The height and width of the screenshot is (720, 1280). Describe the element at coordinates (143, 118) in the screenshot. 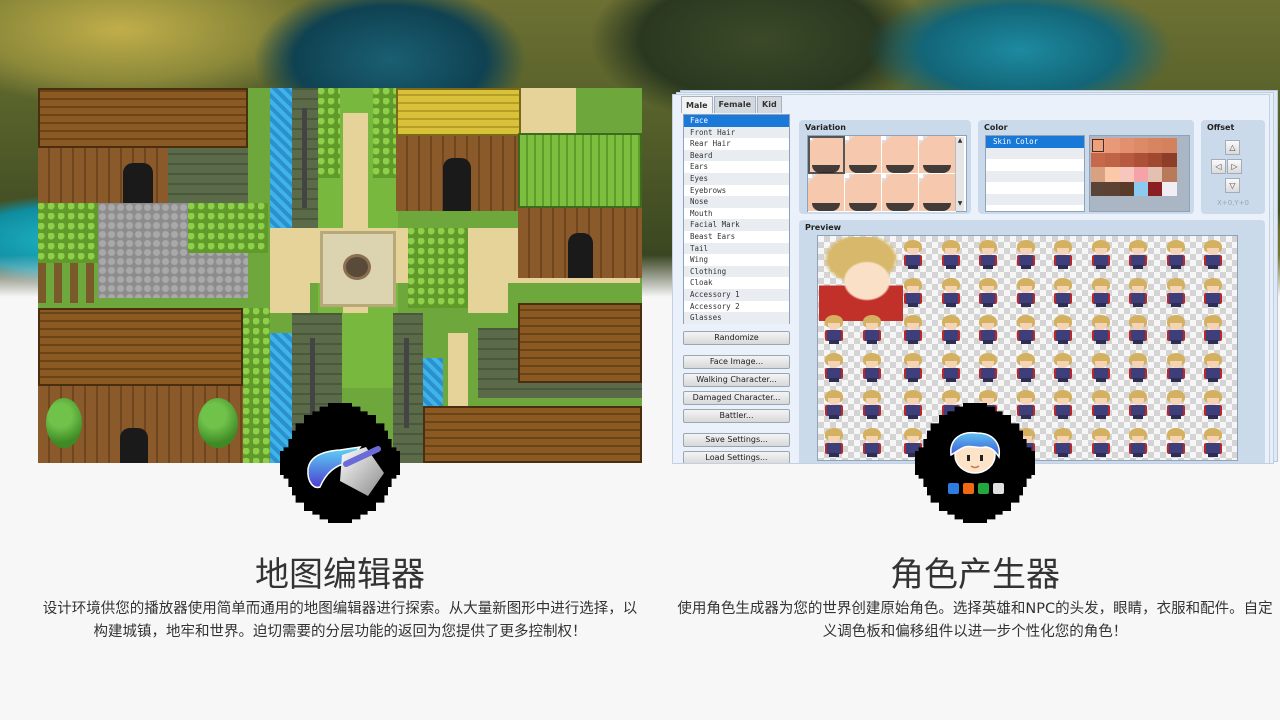

I see `house-roof` at that location.